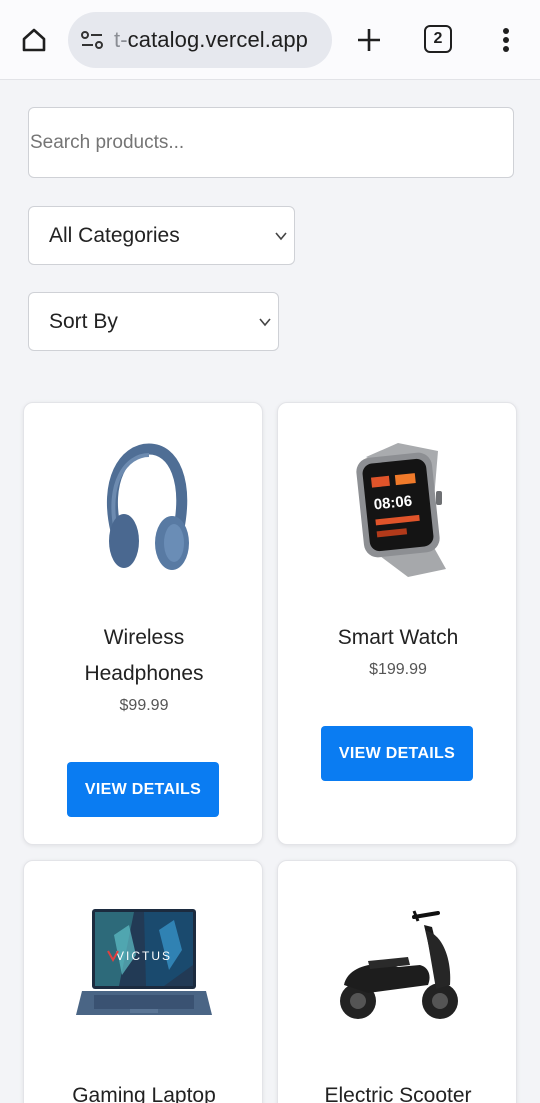 The image size is (540, 1103). I want to click on home-button, so click(34, 40).